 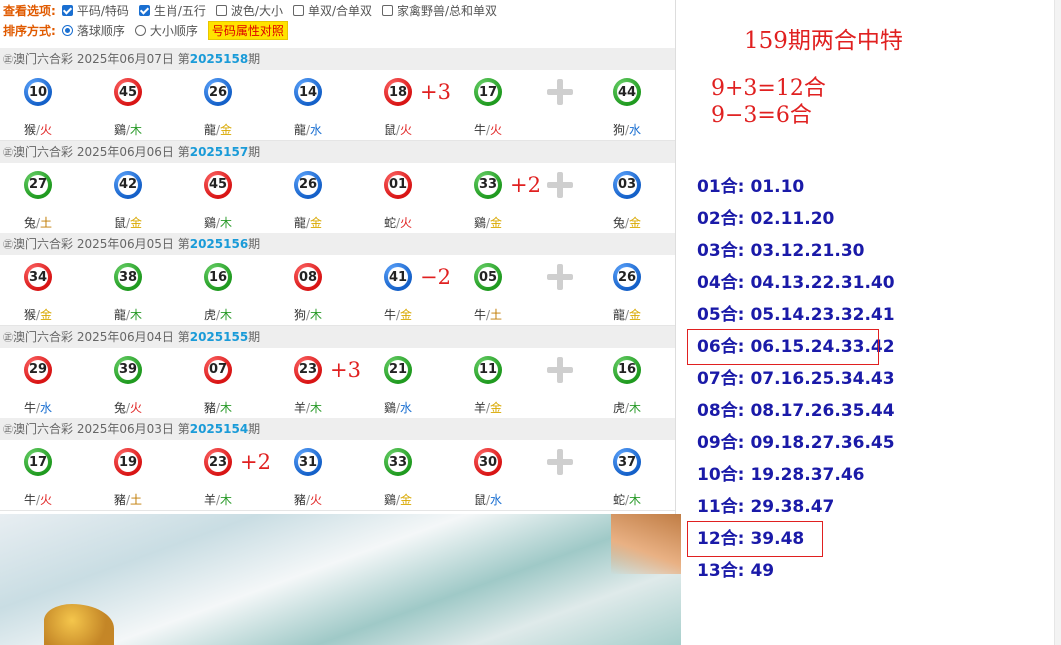 I want to click on zodiac-sign: 狗, so click(x=618, y=130).